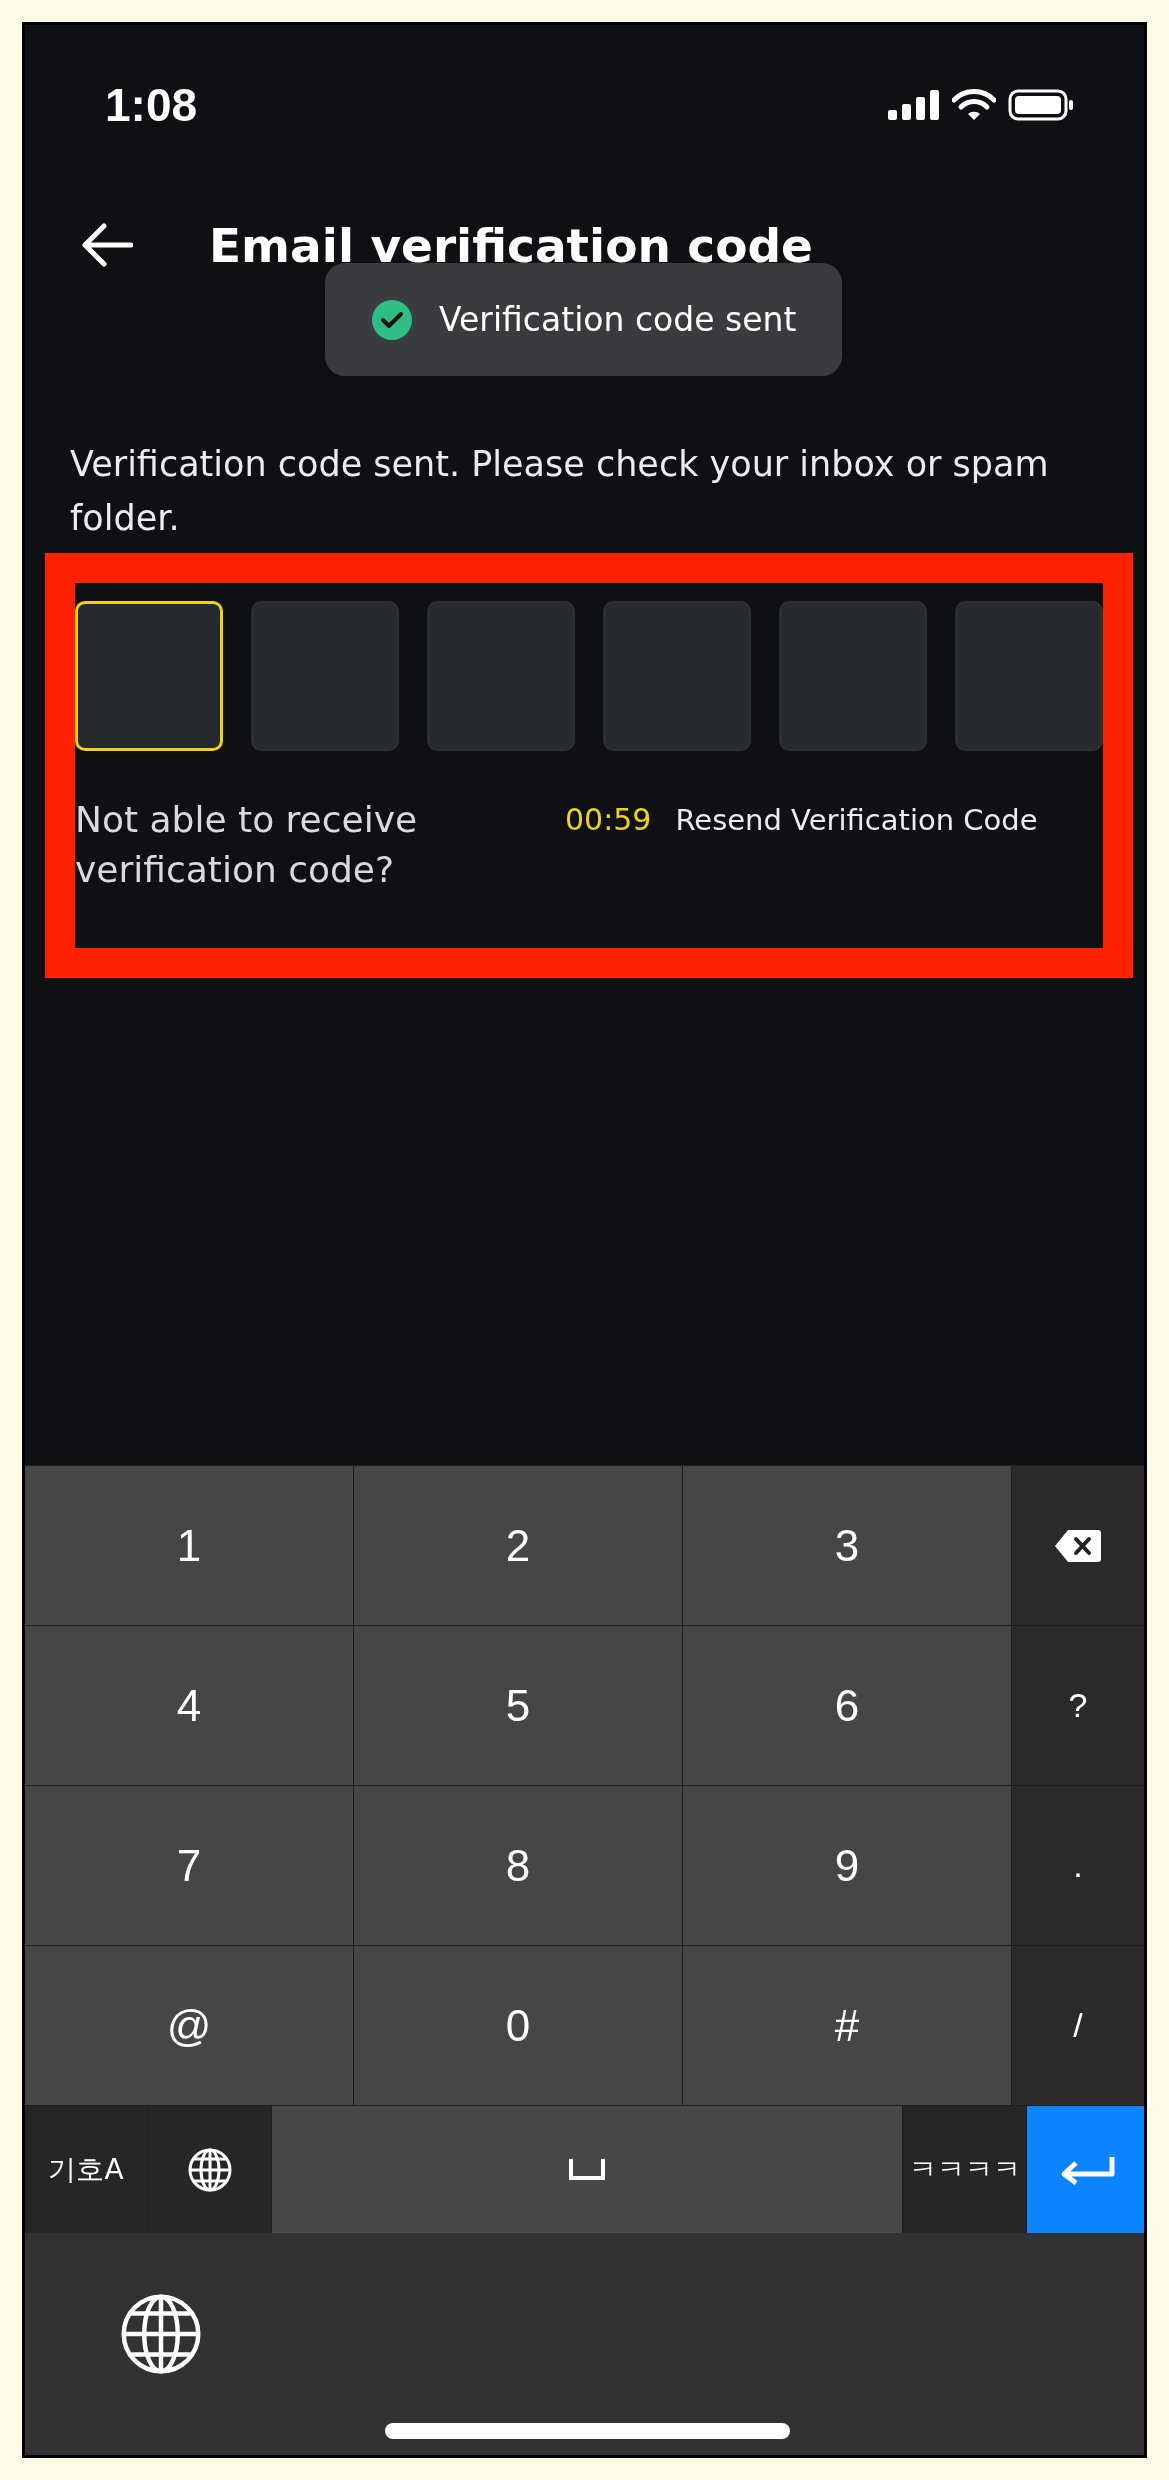 This screenshot has height=2480, width=1169. I want to click on help-link: Not able to receive verification code?, so click(295, 845).